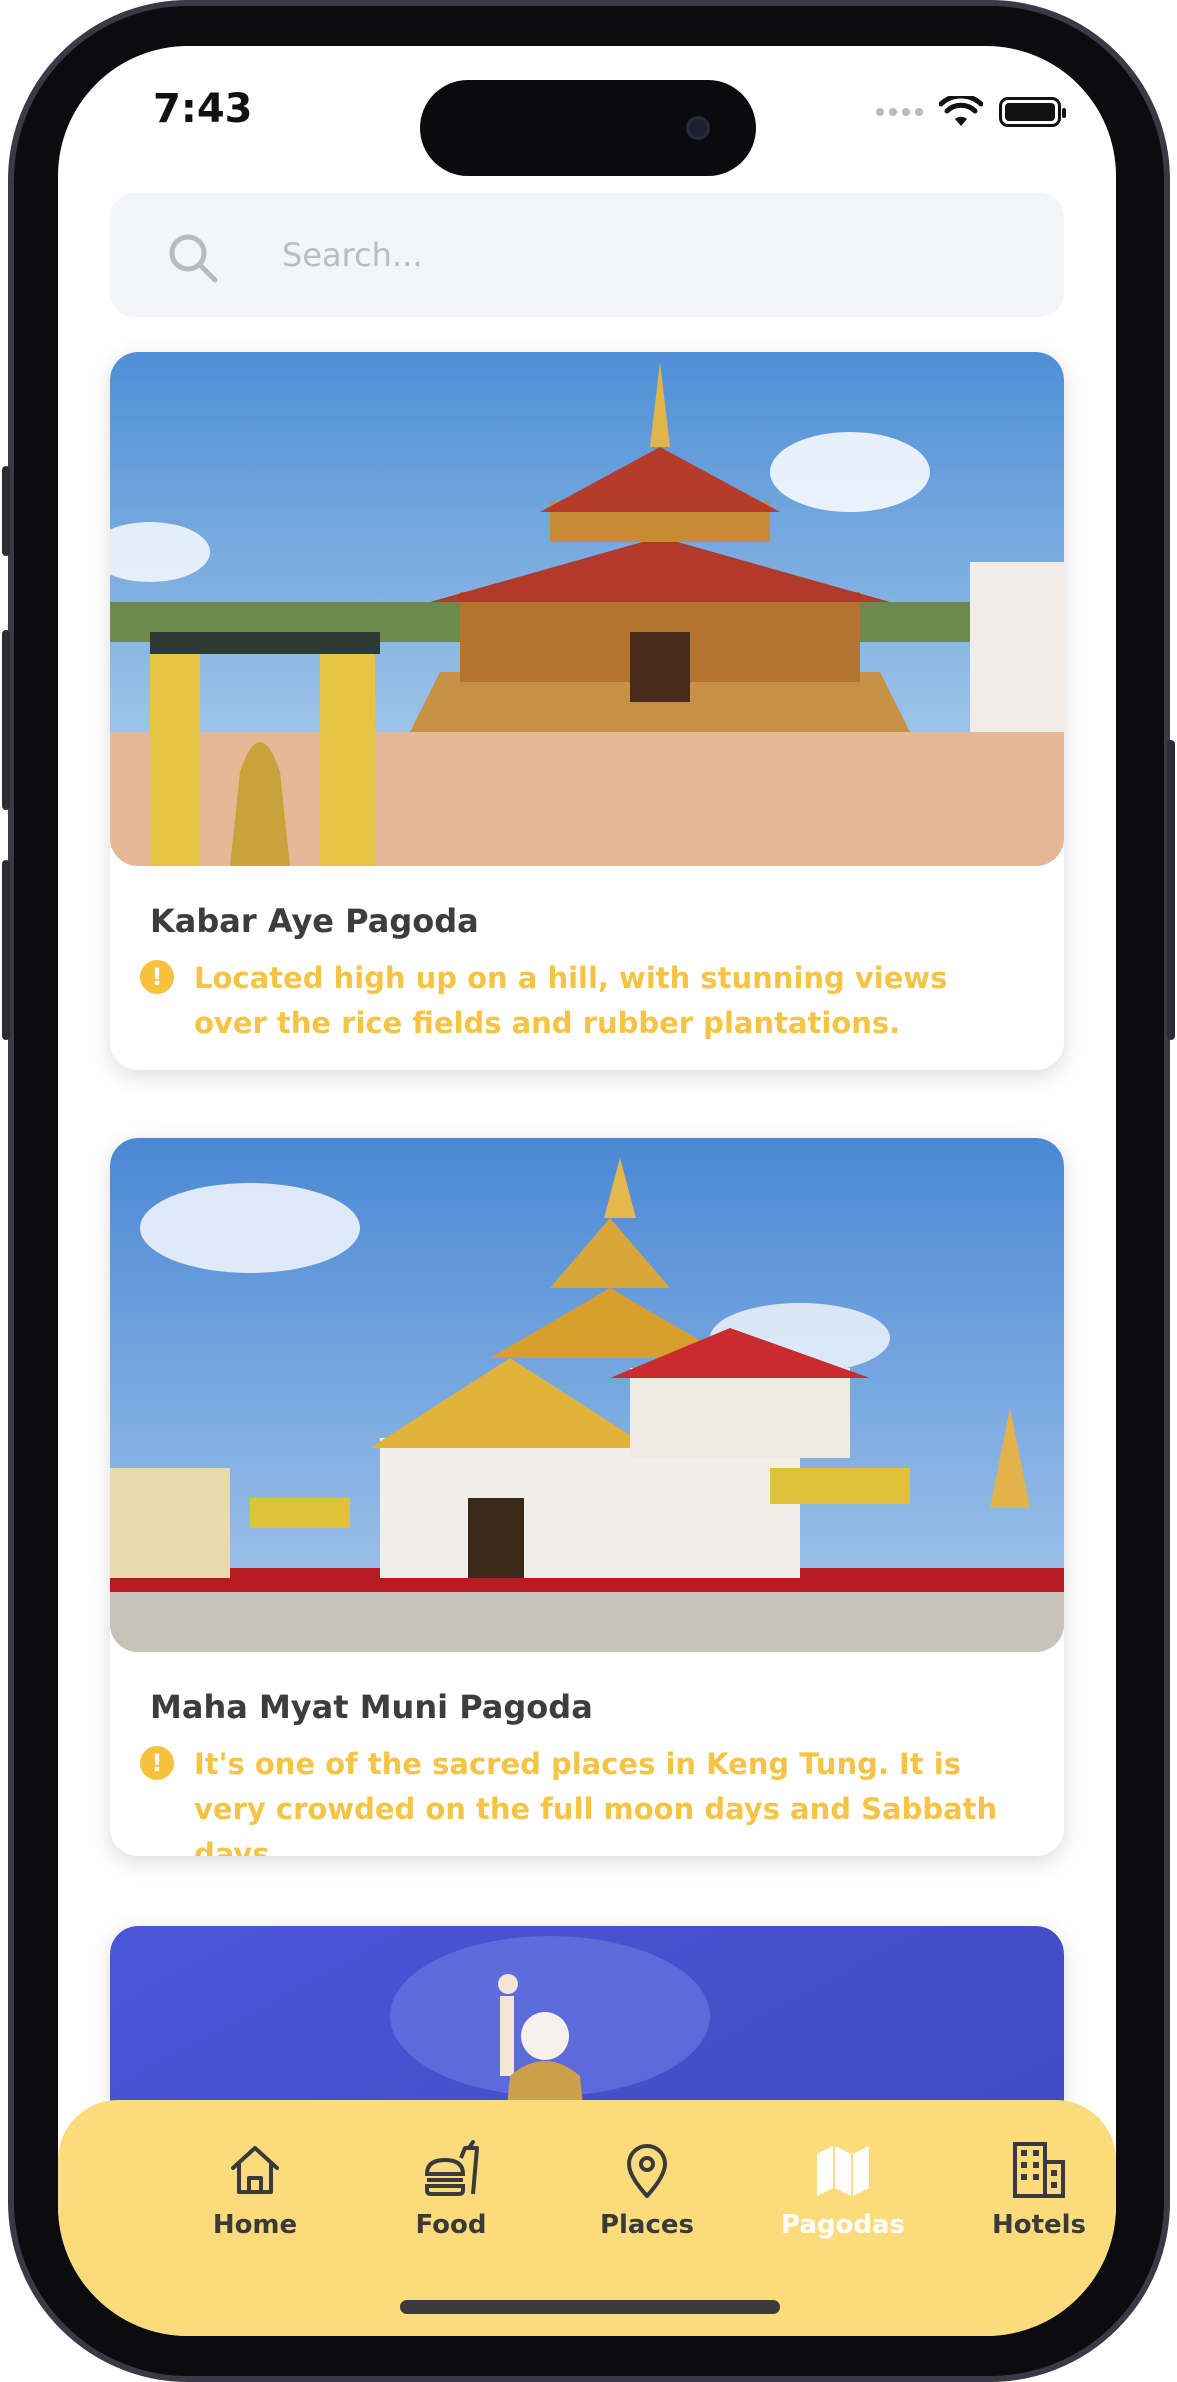 Image resolution: width=1177 pixels, height=2382 pixels. I want to click on search-bar, so click(587, 255).